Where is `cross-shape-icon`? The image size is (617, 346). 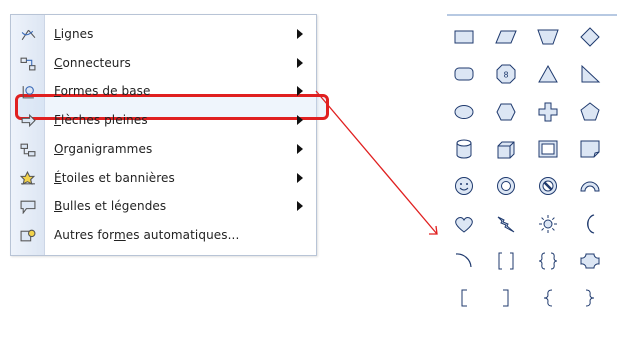
cross-shape-icon is located at coordinates (548, 112).